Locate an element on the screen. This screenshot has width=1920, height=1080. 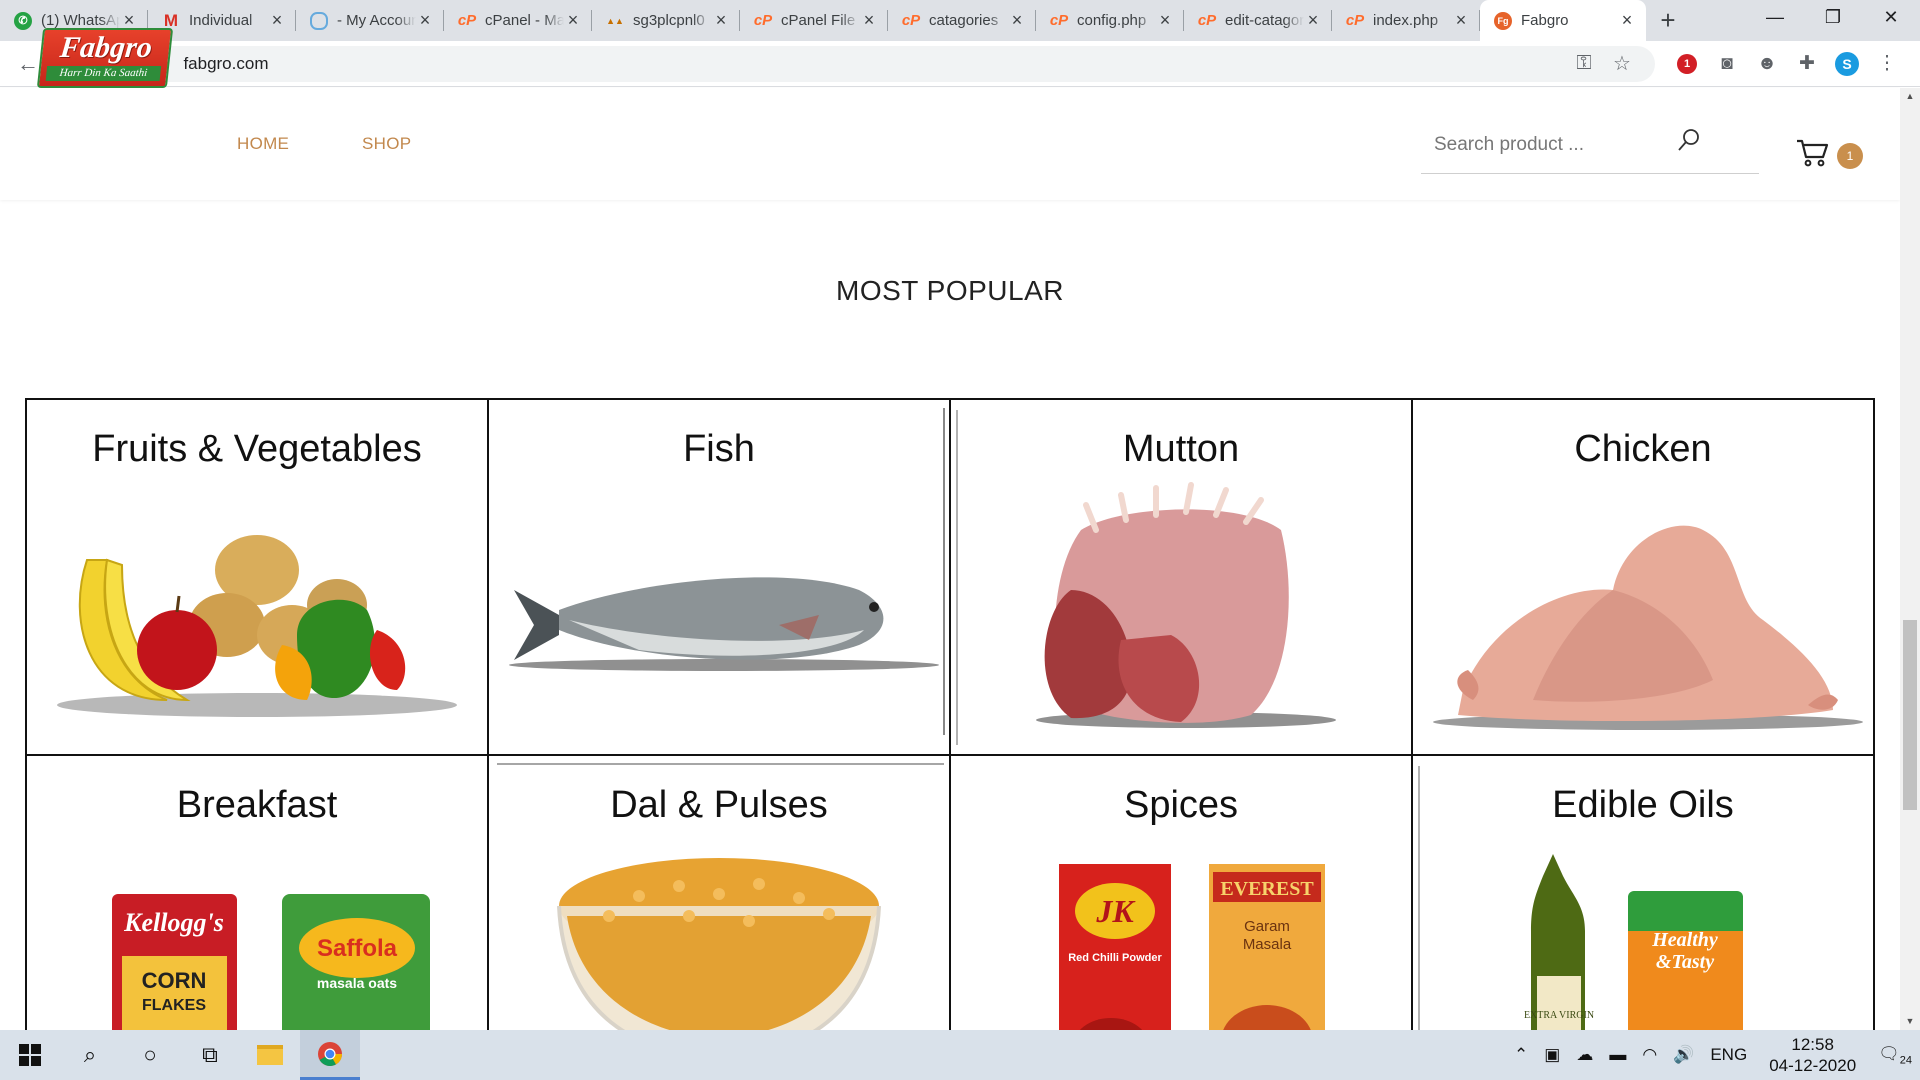
tab-title: index.php is located at coordinates (1406, 20).